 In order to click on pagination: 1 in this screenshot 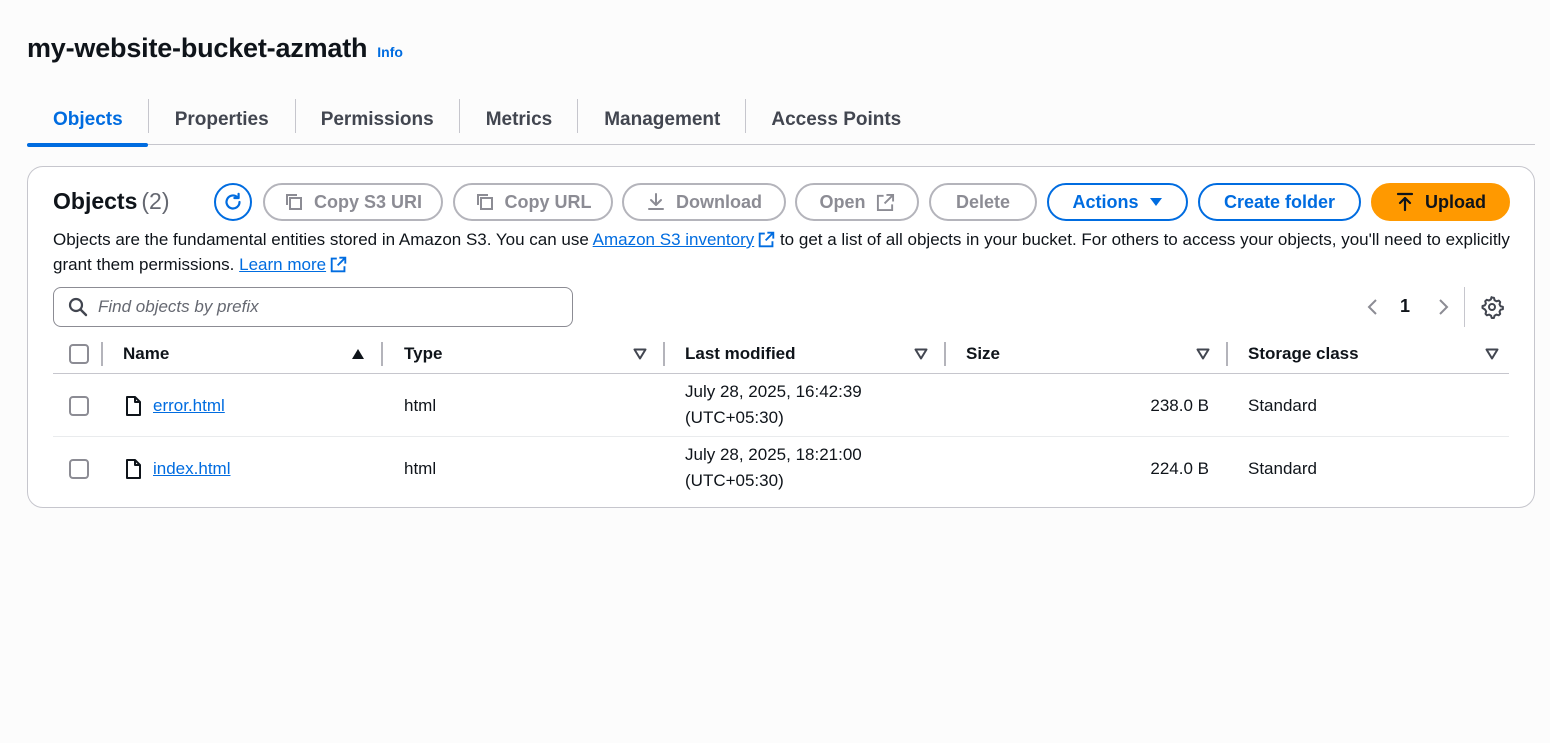, I will do `click(1409, 307)`.